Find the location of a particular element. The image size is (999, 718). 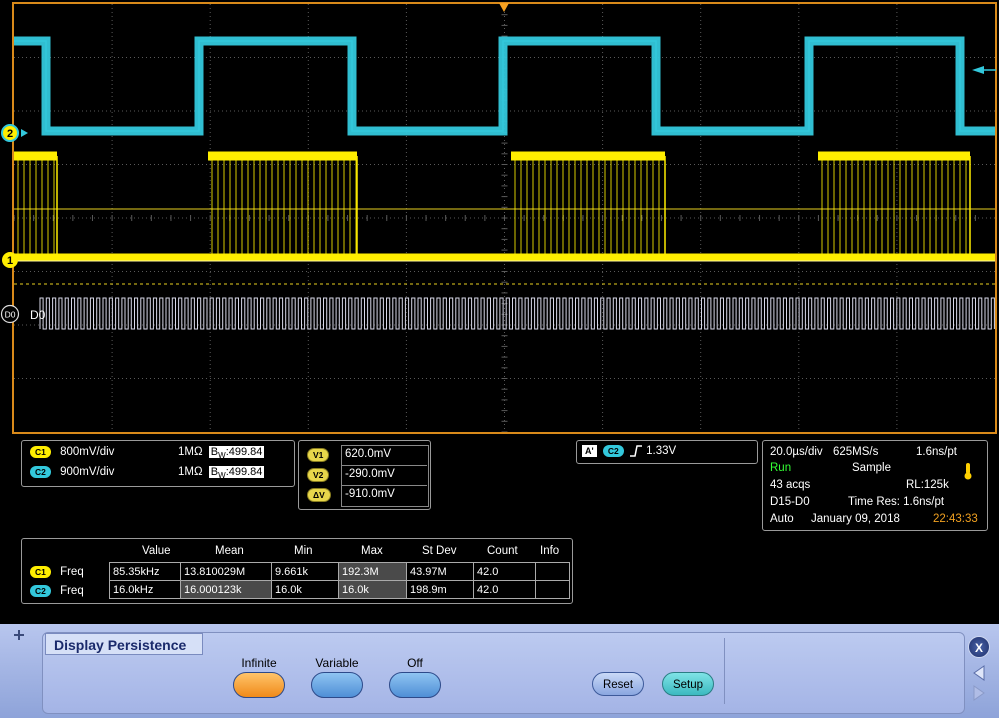

cursor-delta-badge: ΔV is located at coordinates (319, 495).